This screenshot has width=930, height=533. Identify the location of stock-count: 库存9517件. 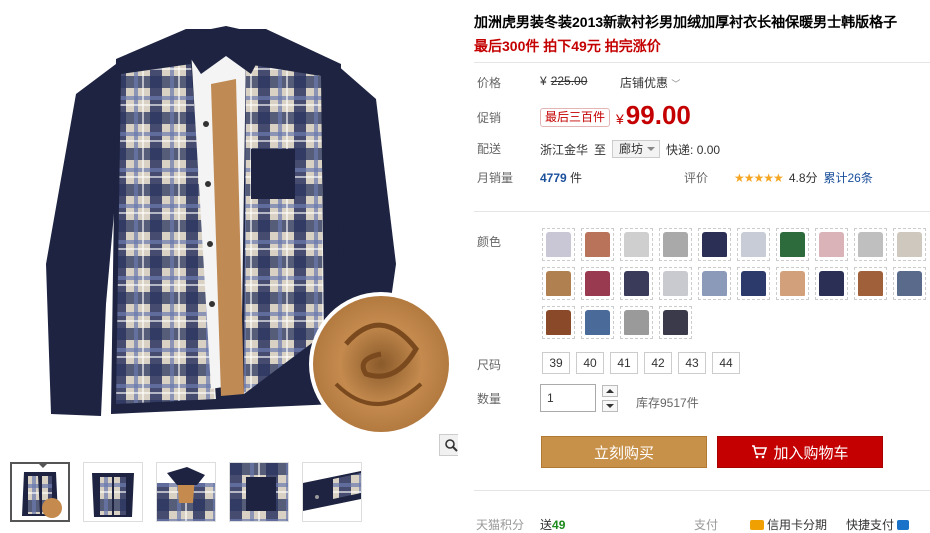
(667, 403).